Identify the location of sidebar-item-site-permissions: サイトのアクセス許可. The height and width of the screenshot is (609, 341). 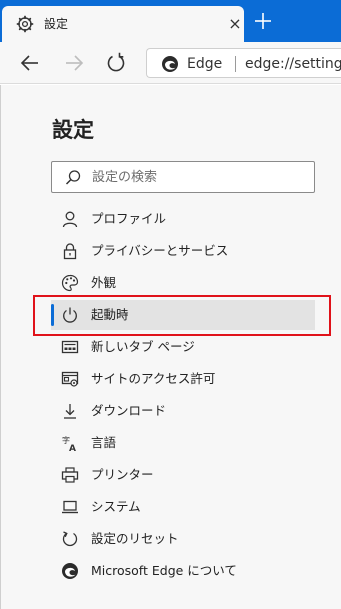
(183, 379).